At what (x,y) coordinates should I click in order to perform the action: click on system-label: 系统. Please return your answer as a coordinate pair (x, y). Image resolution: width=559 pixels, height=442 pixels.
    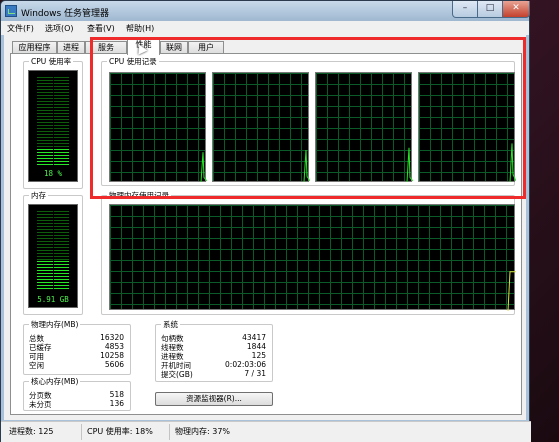
    Looking at the image, I should click on (170, 324).